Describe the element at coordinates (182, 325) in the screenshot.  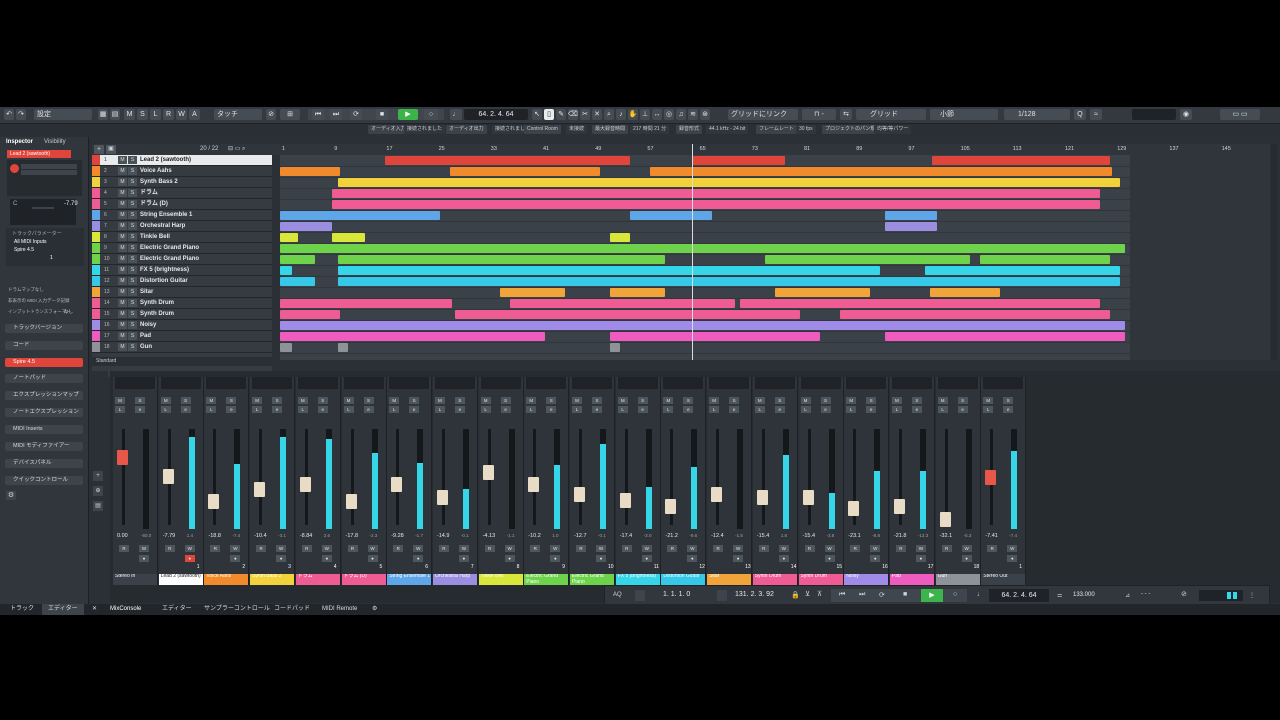
I see `track-row: 16 M S Noisy` at that location.